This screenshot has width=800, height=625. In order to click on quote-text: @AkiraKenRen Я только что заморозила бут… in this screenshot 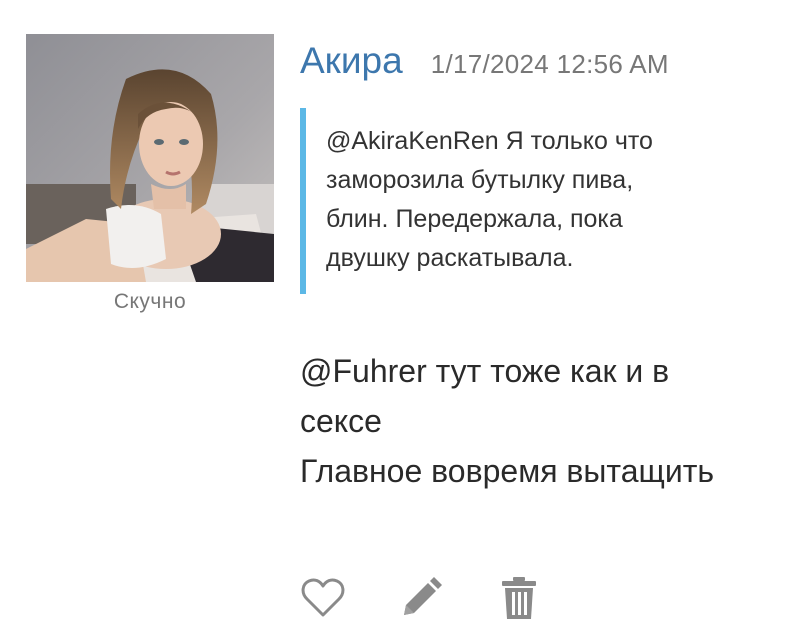, I will do `click(489, 199)`.